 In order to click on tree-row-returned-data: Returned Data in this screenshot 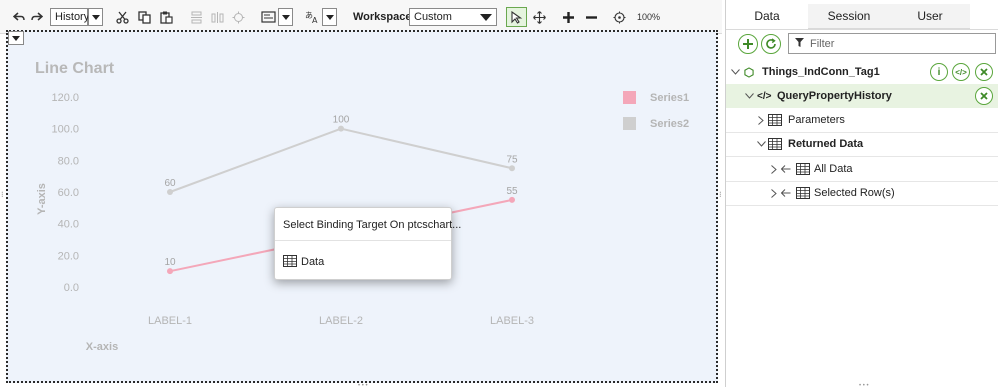, I will do `click(862, 144)`.